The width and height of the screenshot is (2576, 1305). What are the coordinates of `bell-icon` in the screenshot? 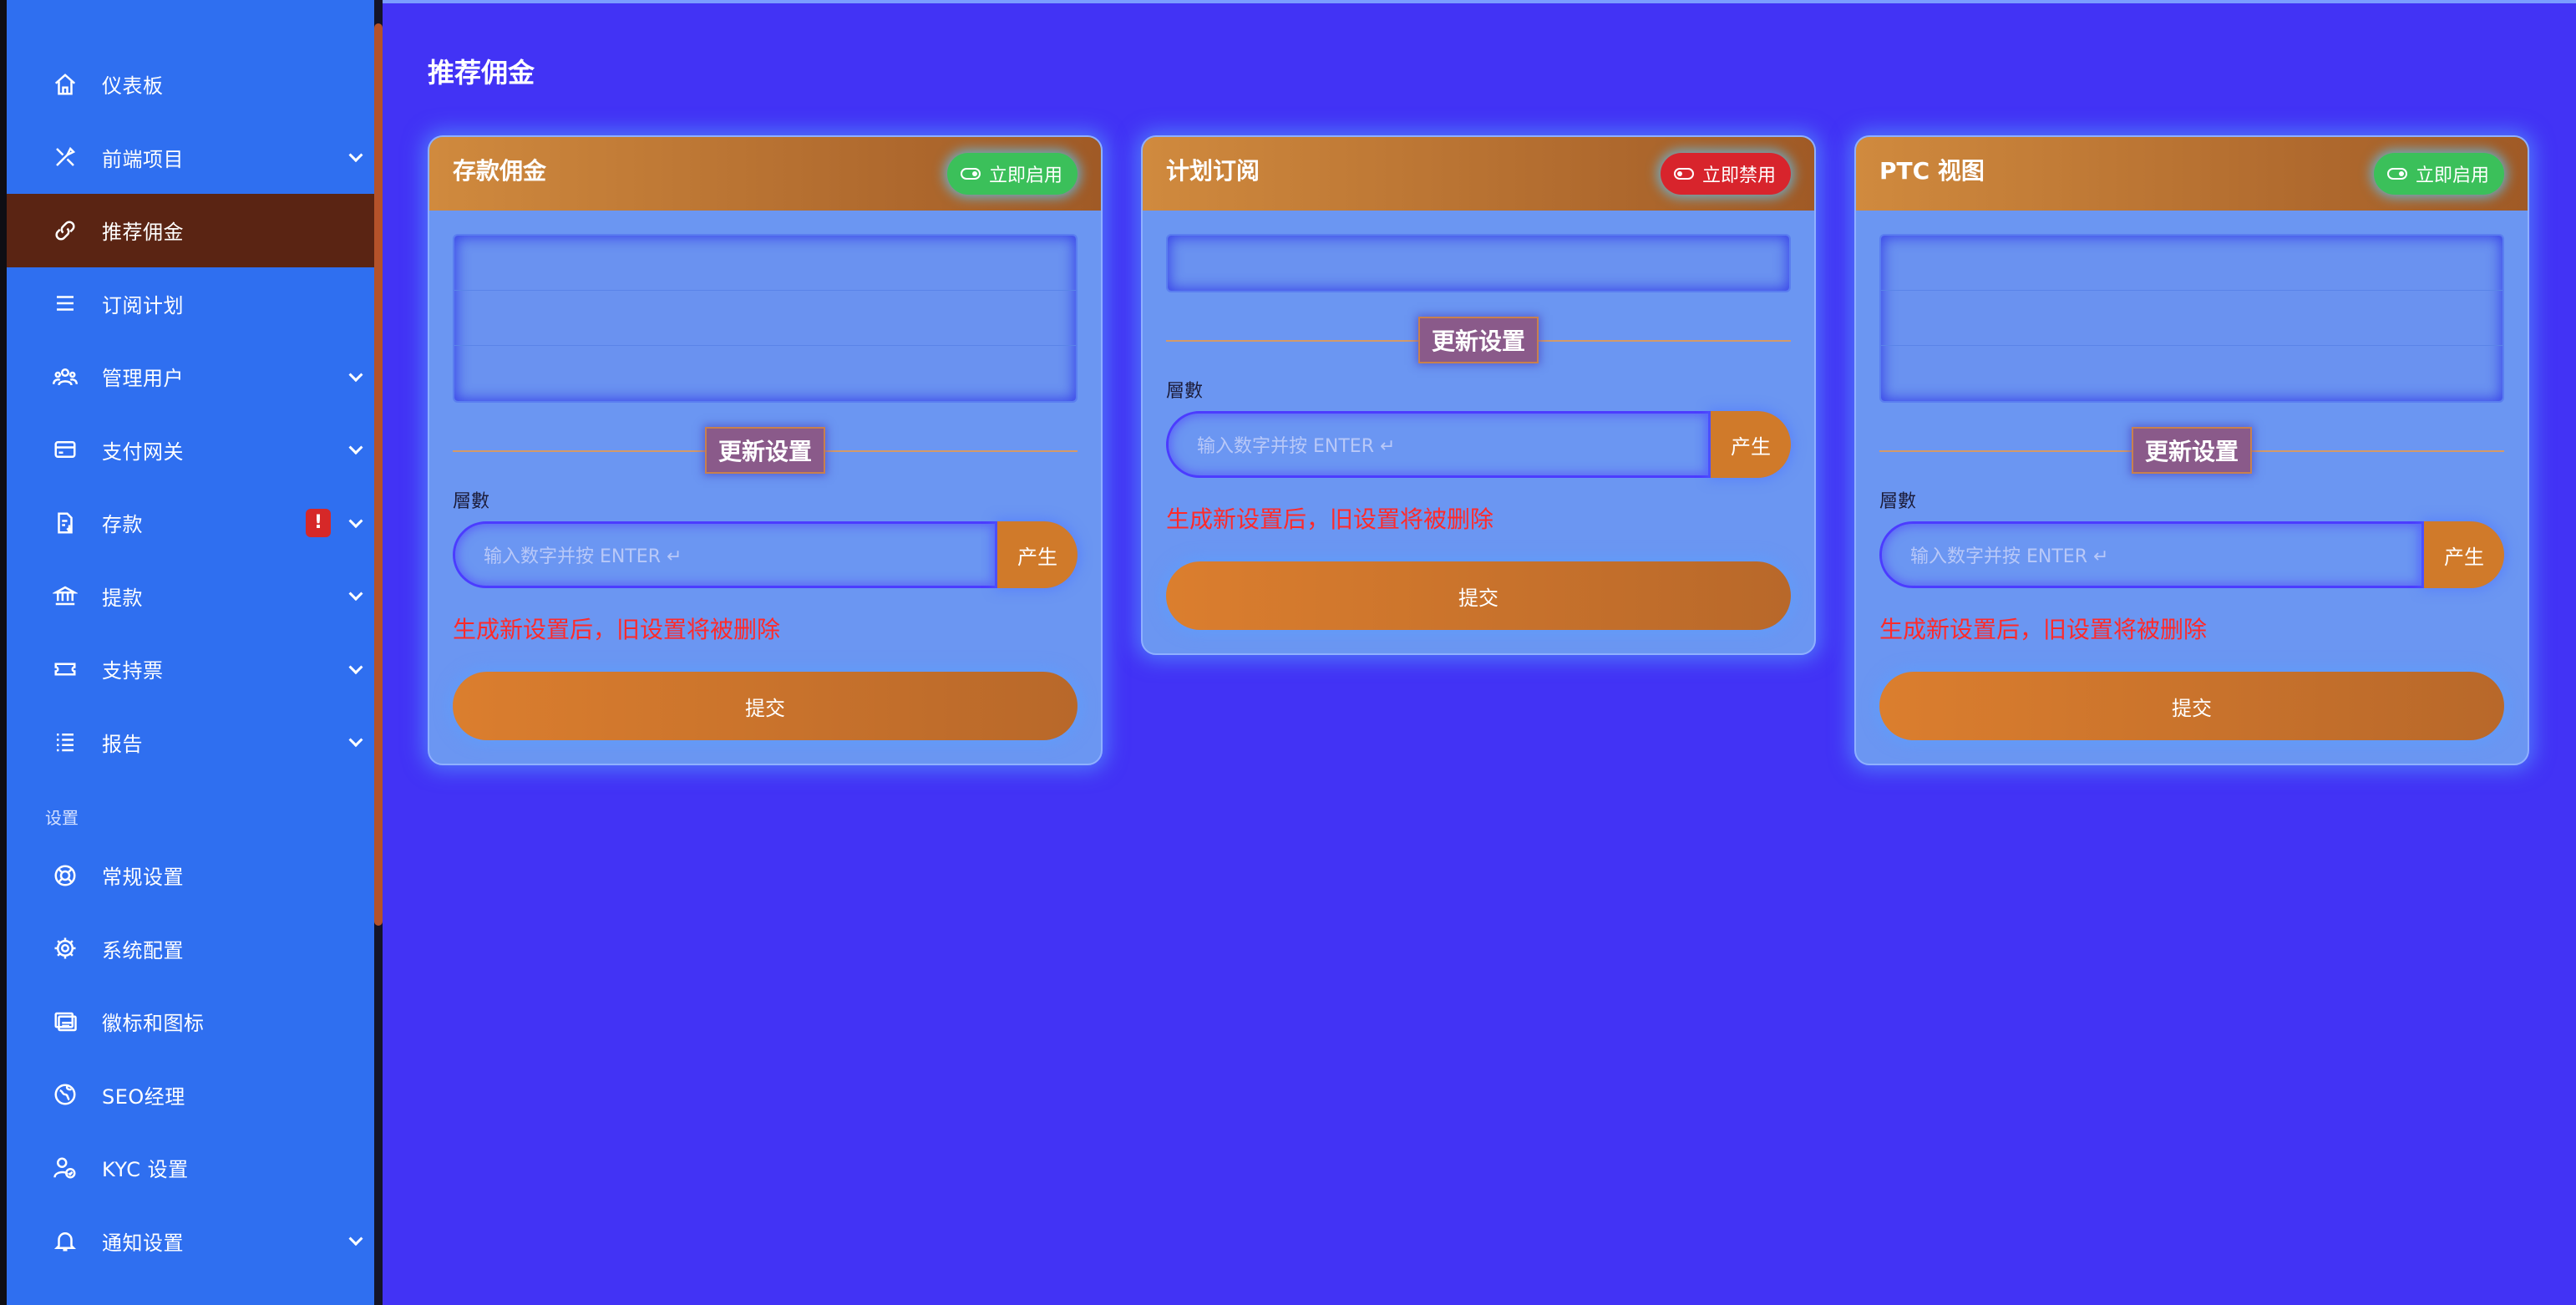 It's located at (65, 1241).